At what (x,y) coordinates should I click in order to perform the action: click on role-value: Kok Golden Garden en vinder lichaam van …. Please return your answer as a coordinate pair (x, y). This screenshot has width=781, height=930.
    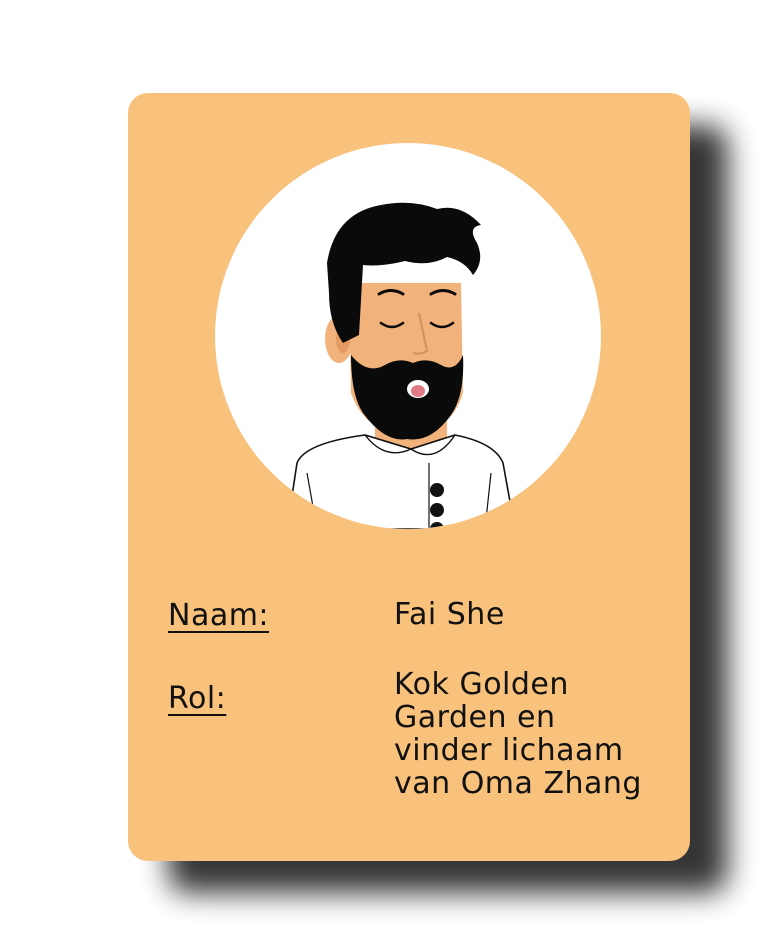
    Looking at the image, I should click on (518, 734).